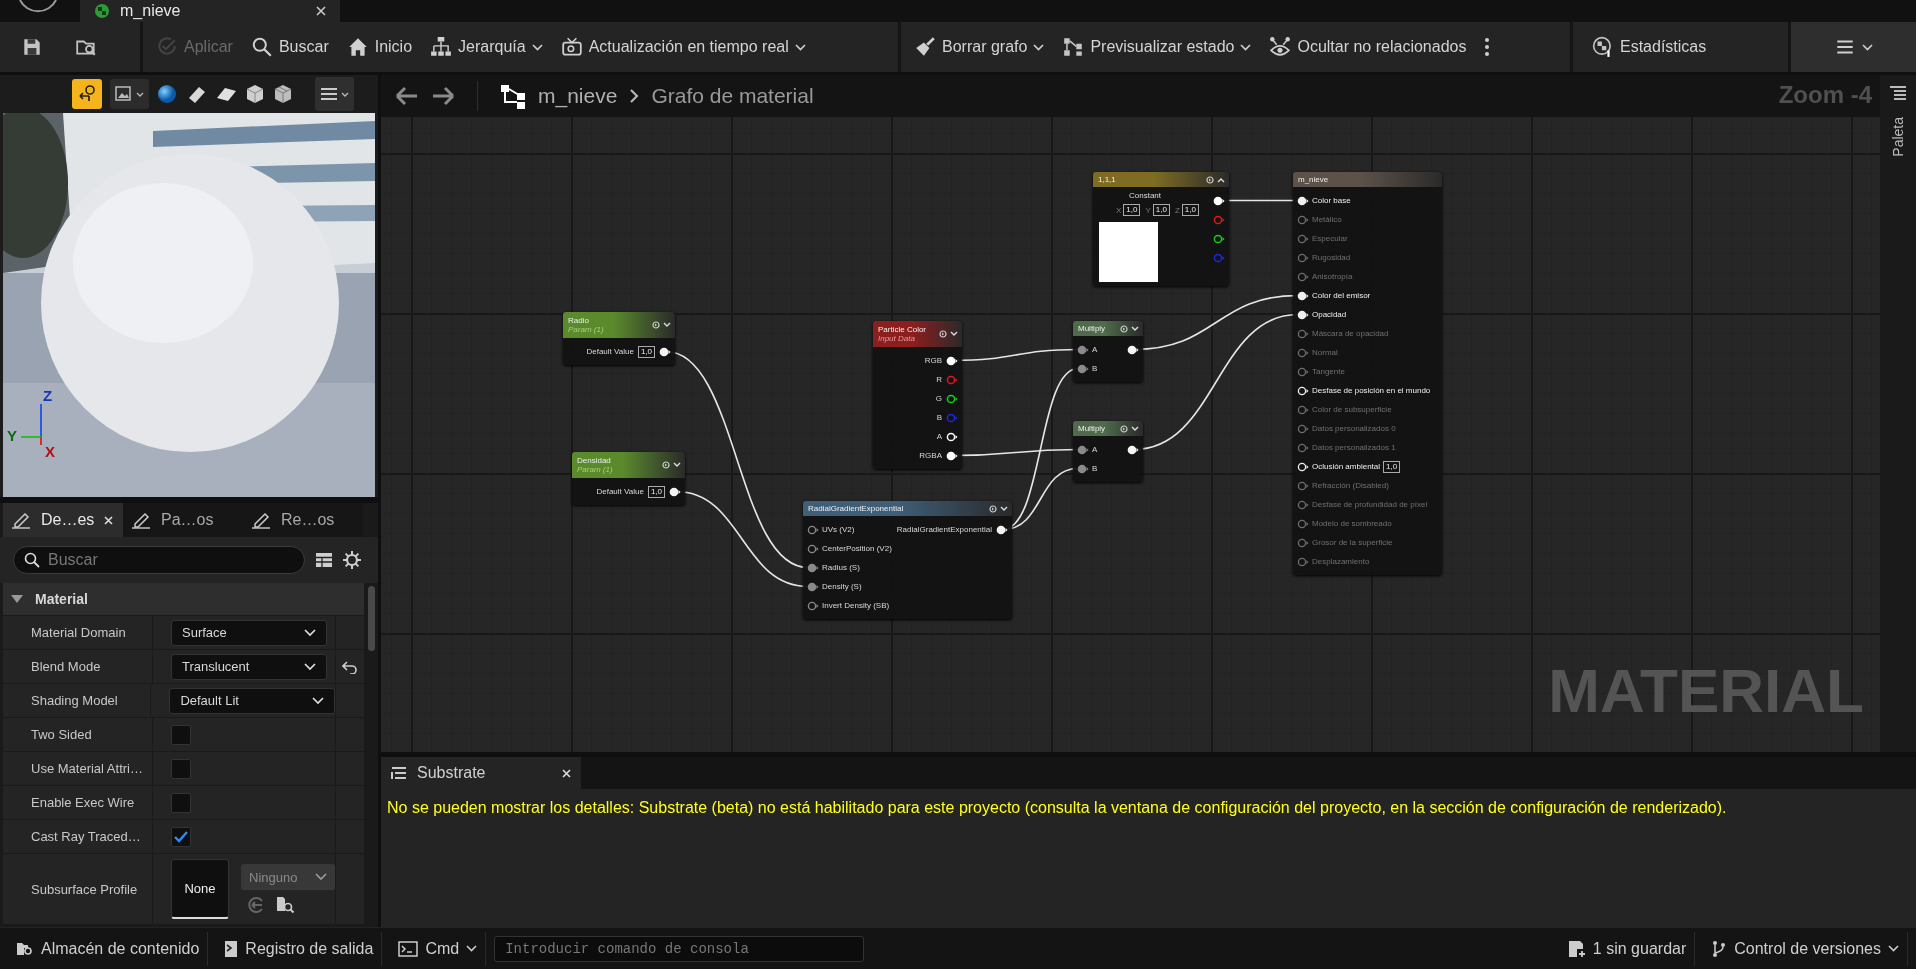  I want to click on breadcrumb-current: Grafo de material, so click(732, 96).